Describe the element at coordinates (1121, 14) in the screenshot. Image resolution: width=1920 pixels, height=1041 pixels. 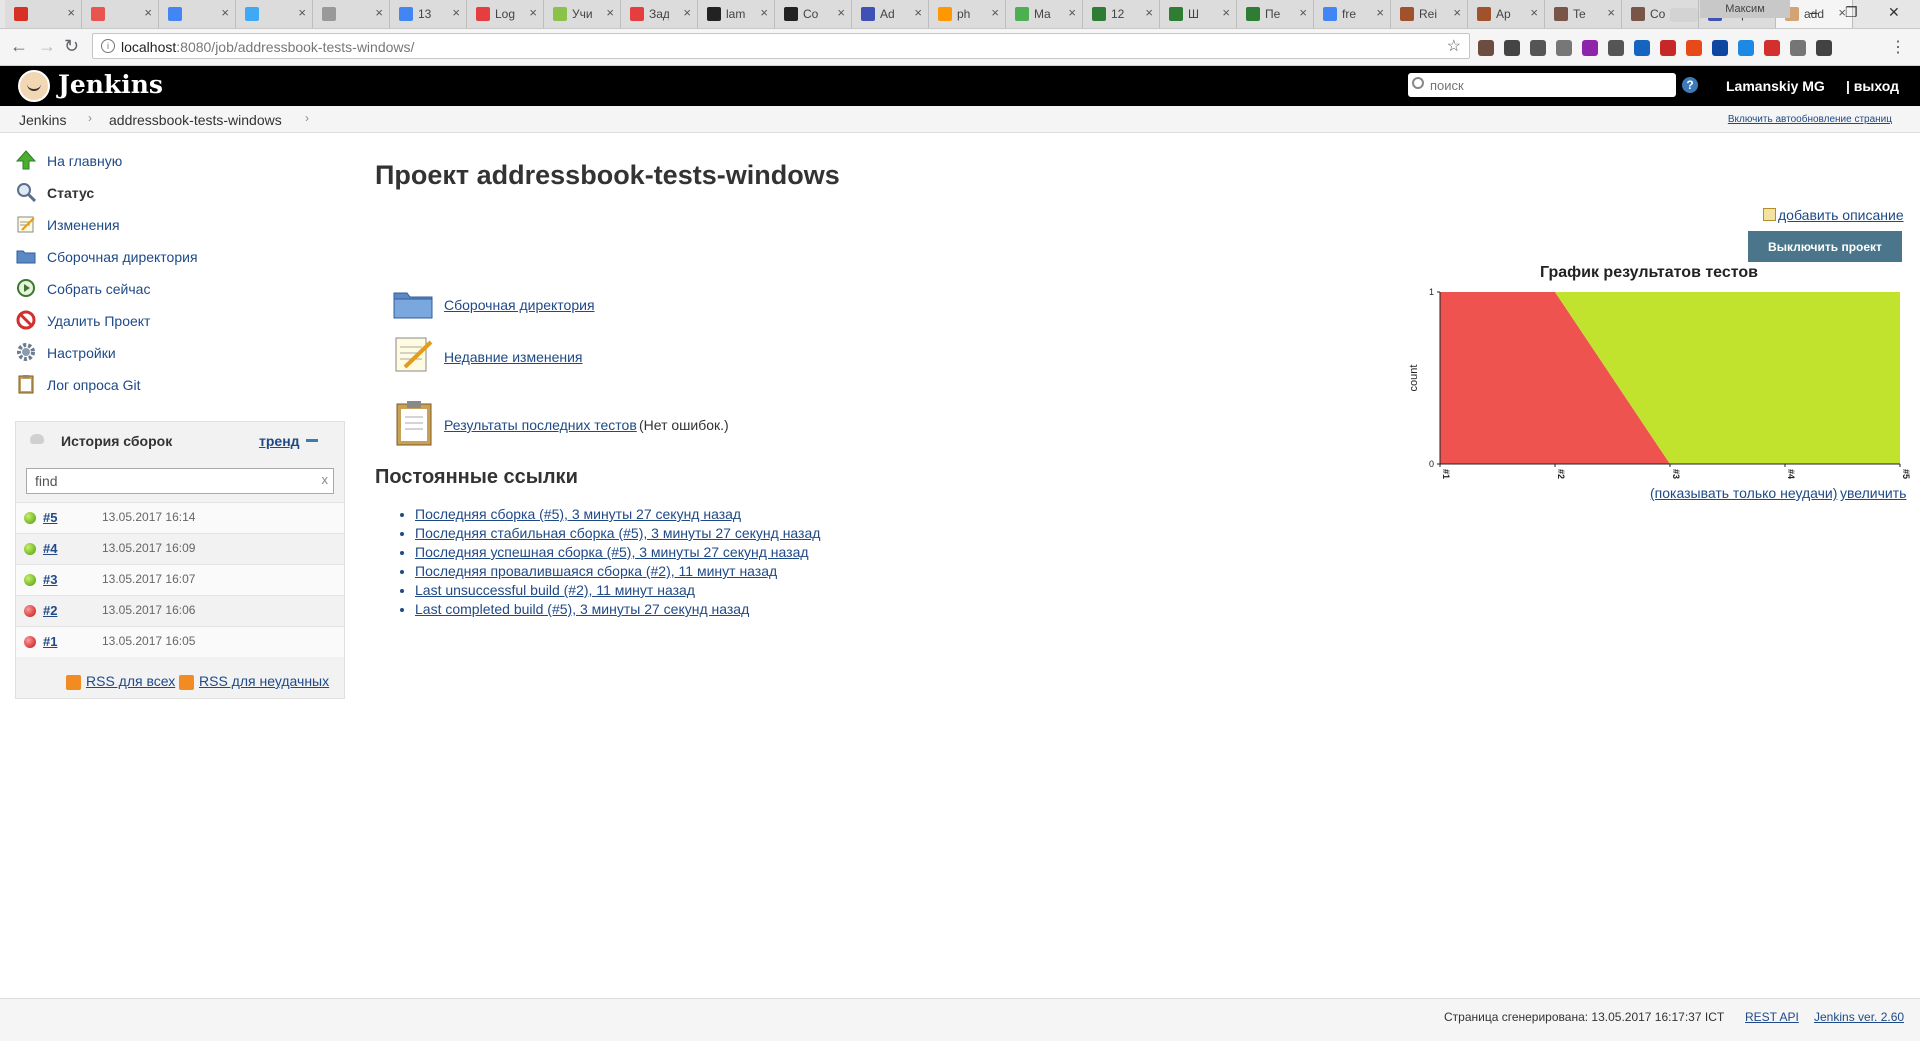
I see `browser-tab: 12 ×` at that location.